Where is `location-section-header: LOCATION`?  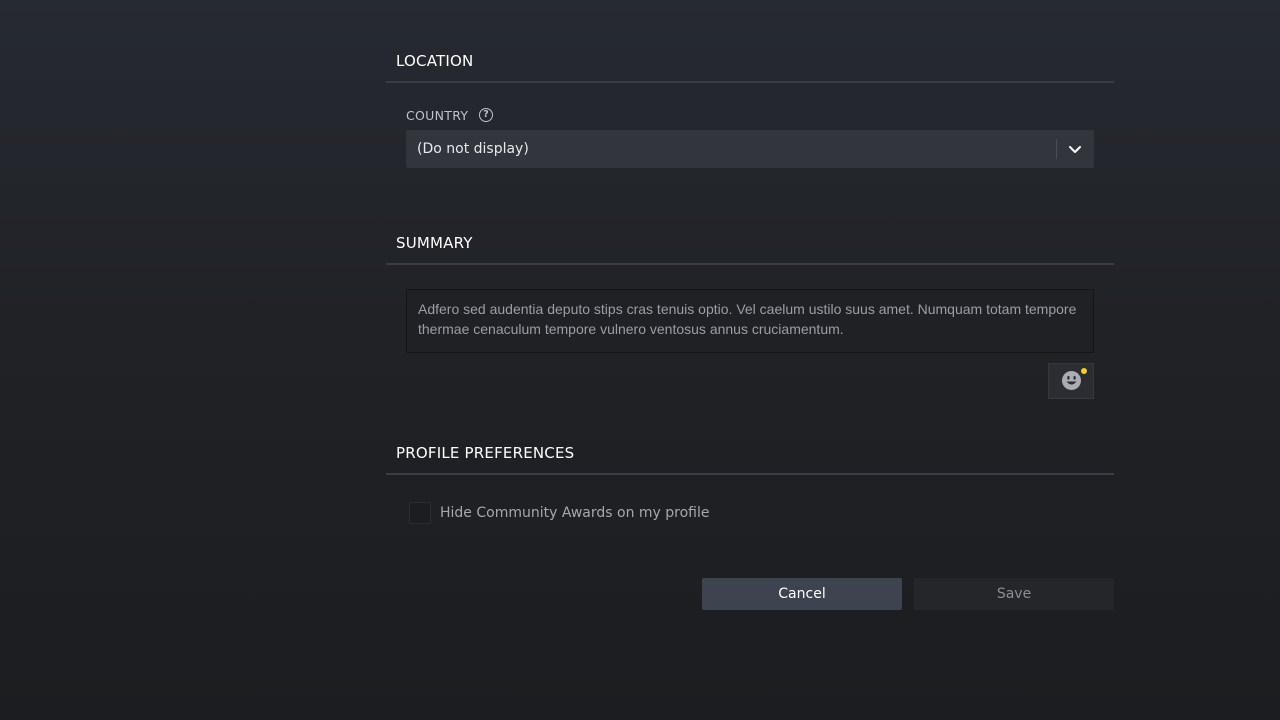
location-section-header: LOCATION is located at coordinates (750, 67).